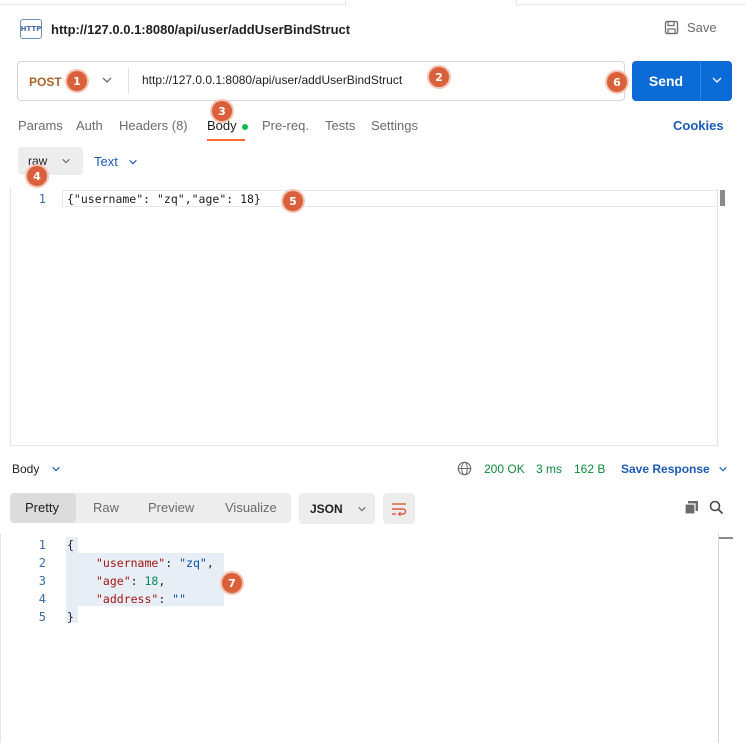  What do you see at coordinates (725, 317) in the screenshot?
I see `editor-scrollbar` at bounding box center [725, 317].